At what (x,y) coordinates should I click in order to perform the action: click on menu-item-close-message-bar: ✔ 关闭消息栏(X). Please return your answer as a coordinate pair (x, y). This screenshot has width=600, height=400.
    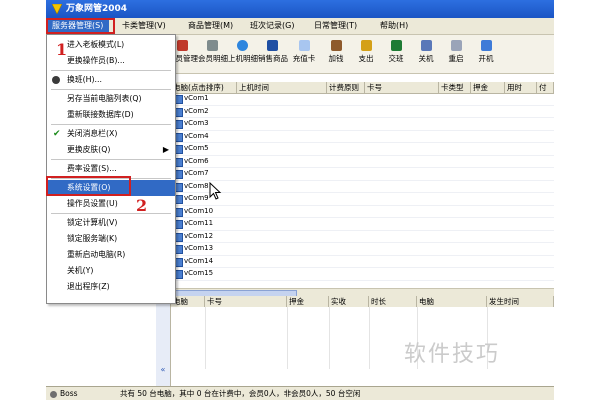
    Looking at the image, I should click on (111, 134).